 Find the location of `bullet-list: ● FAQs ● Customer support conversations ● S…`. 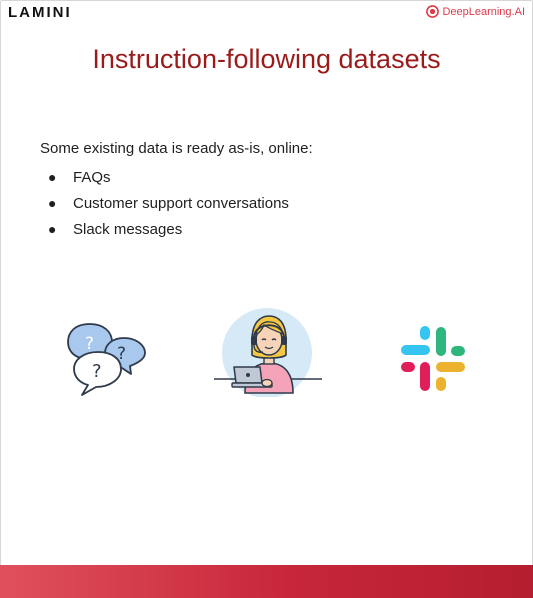

bullet-list: ● FAQs ● Customer support conversations ● S… is located at coordinates (164, 203).